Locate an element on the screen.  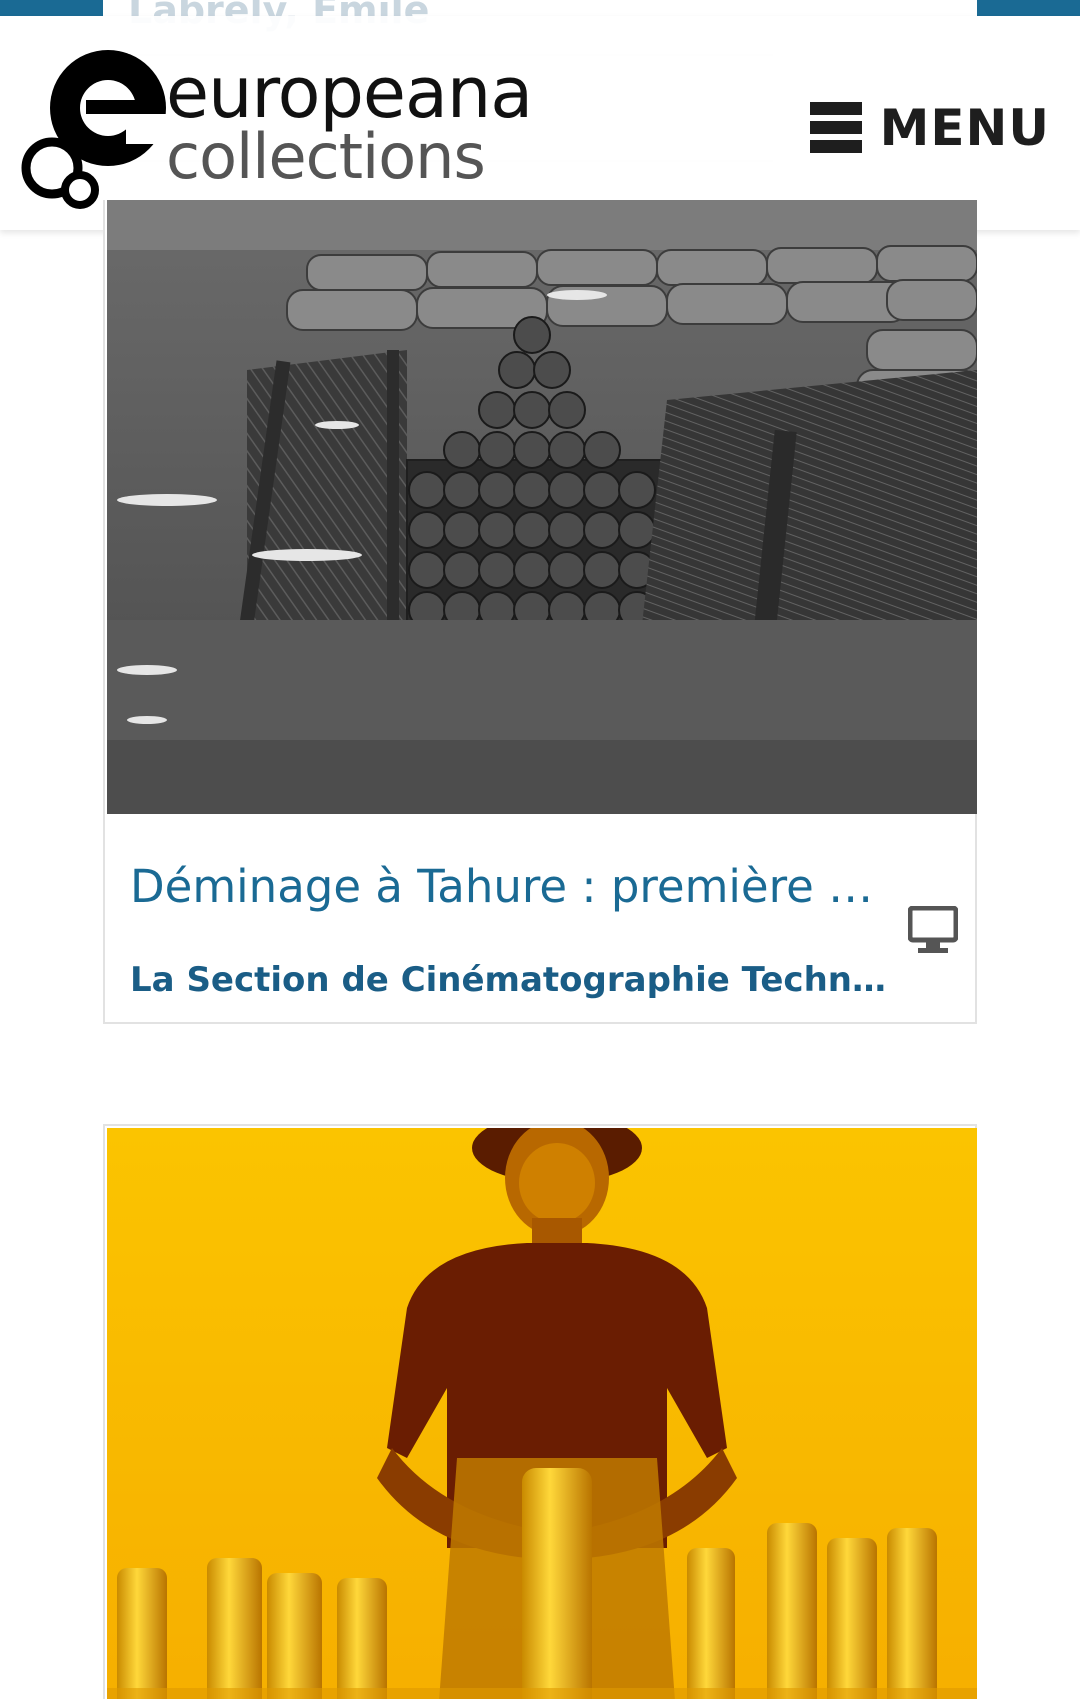
brand-name: europeana is located at coordinates (349, 93).